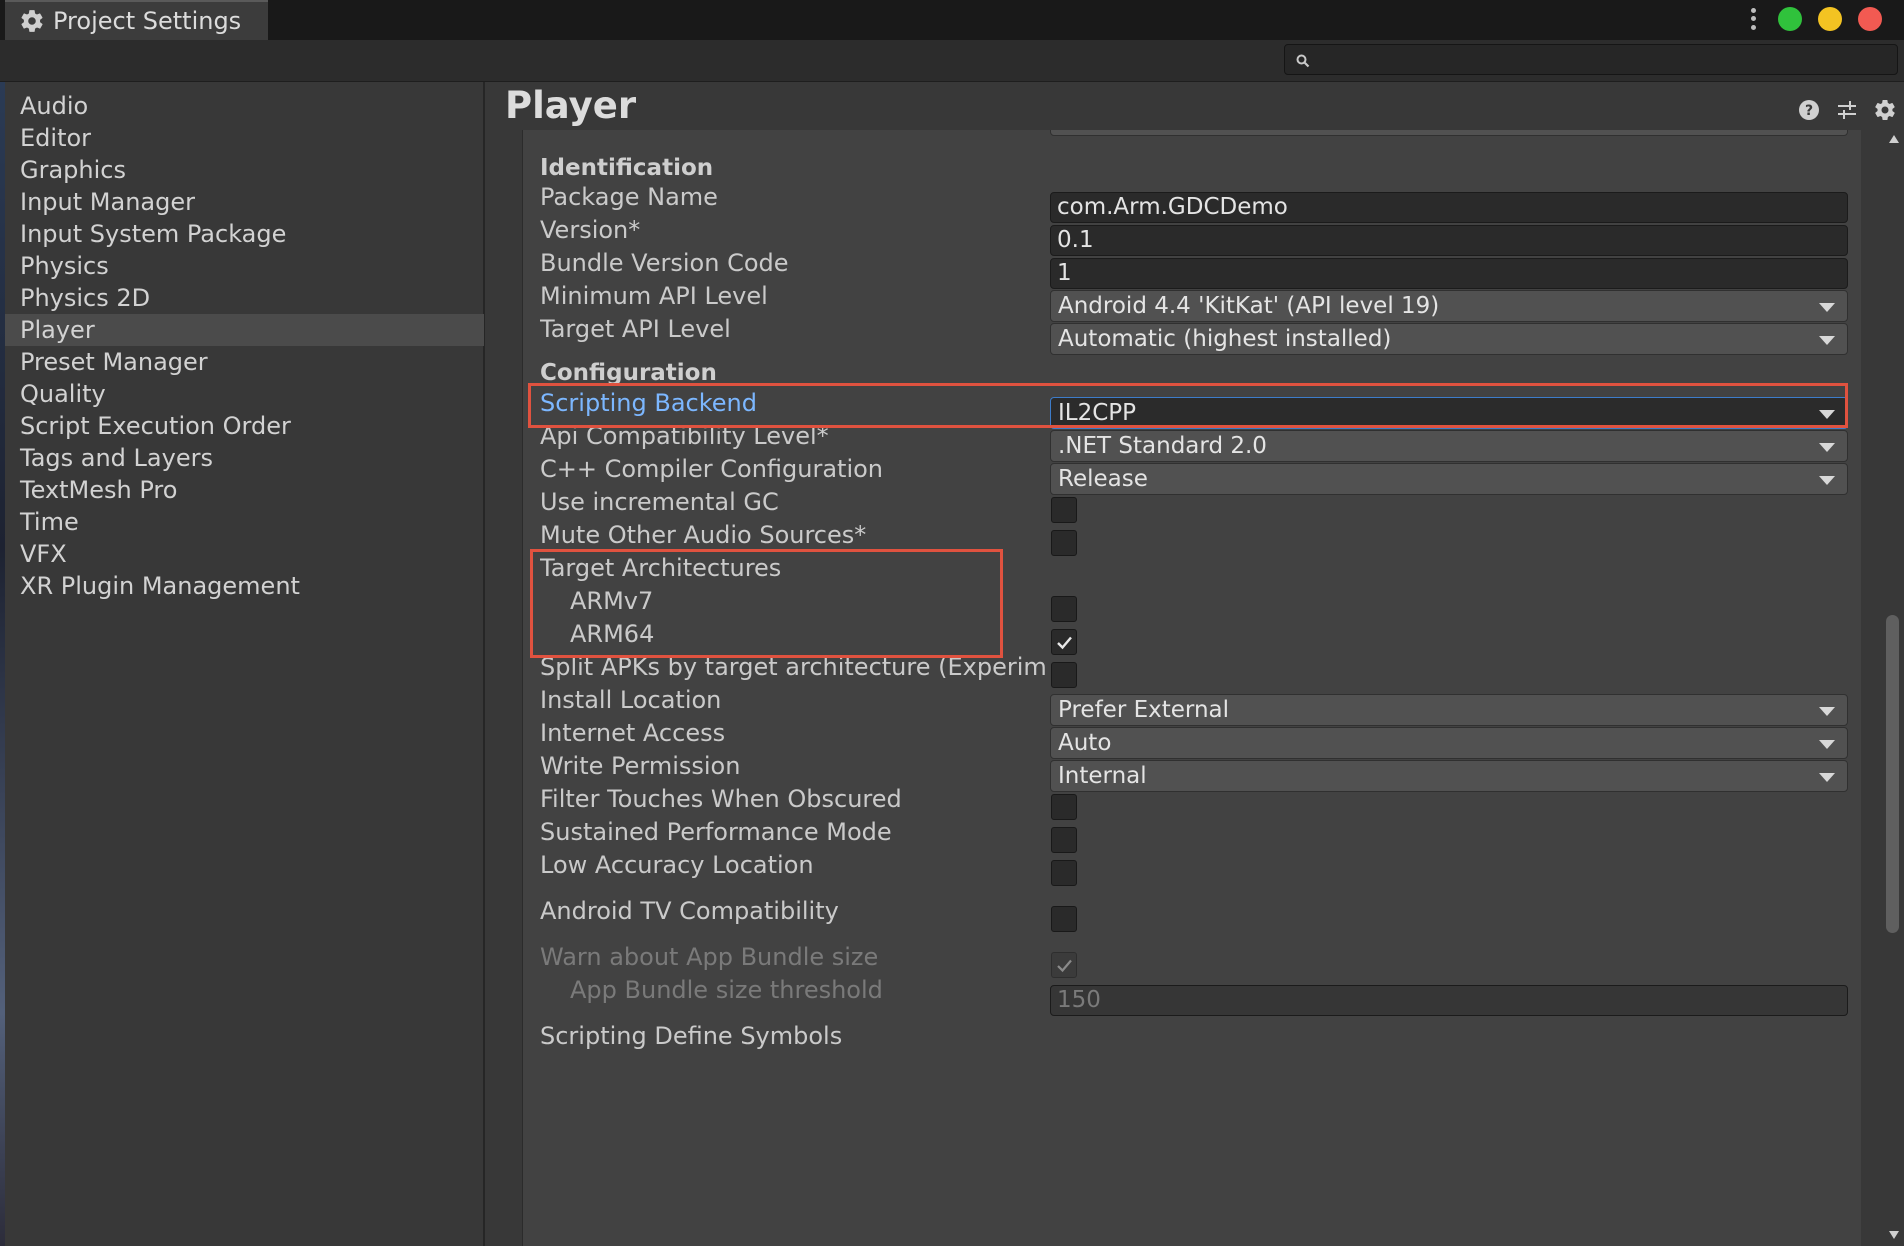 The height and width of the screenshot is (1246, 1904). I want to click on sidebar-item-editor: Editor, so click(244, 138).